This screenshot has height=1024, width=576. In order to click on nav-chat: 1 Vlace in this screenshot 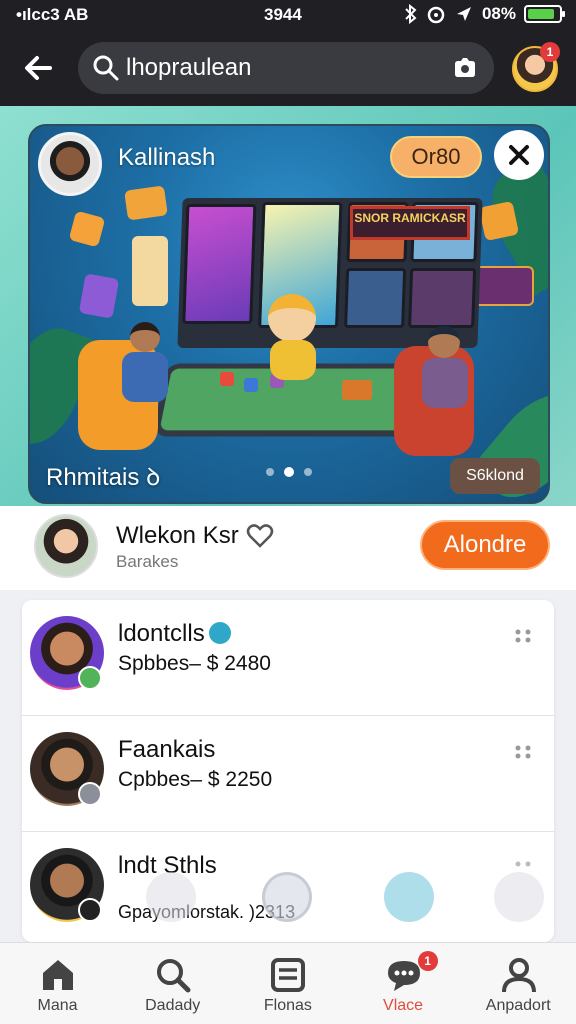, I will do `click(403, 983)`.